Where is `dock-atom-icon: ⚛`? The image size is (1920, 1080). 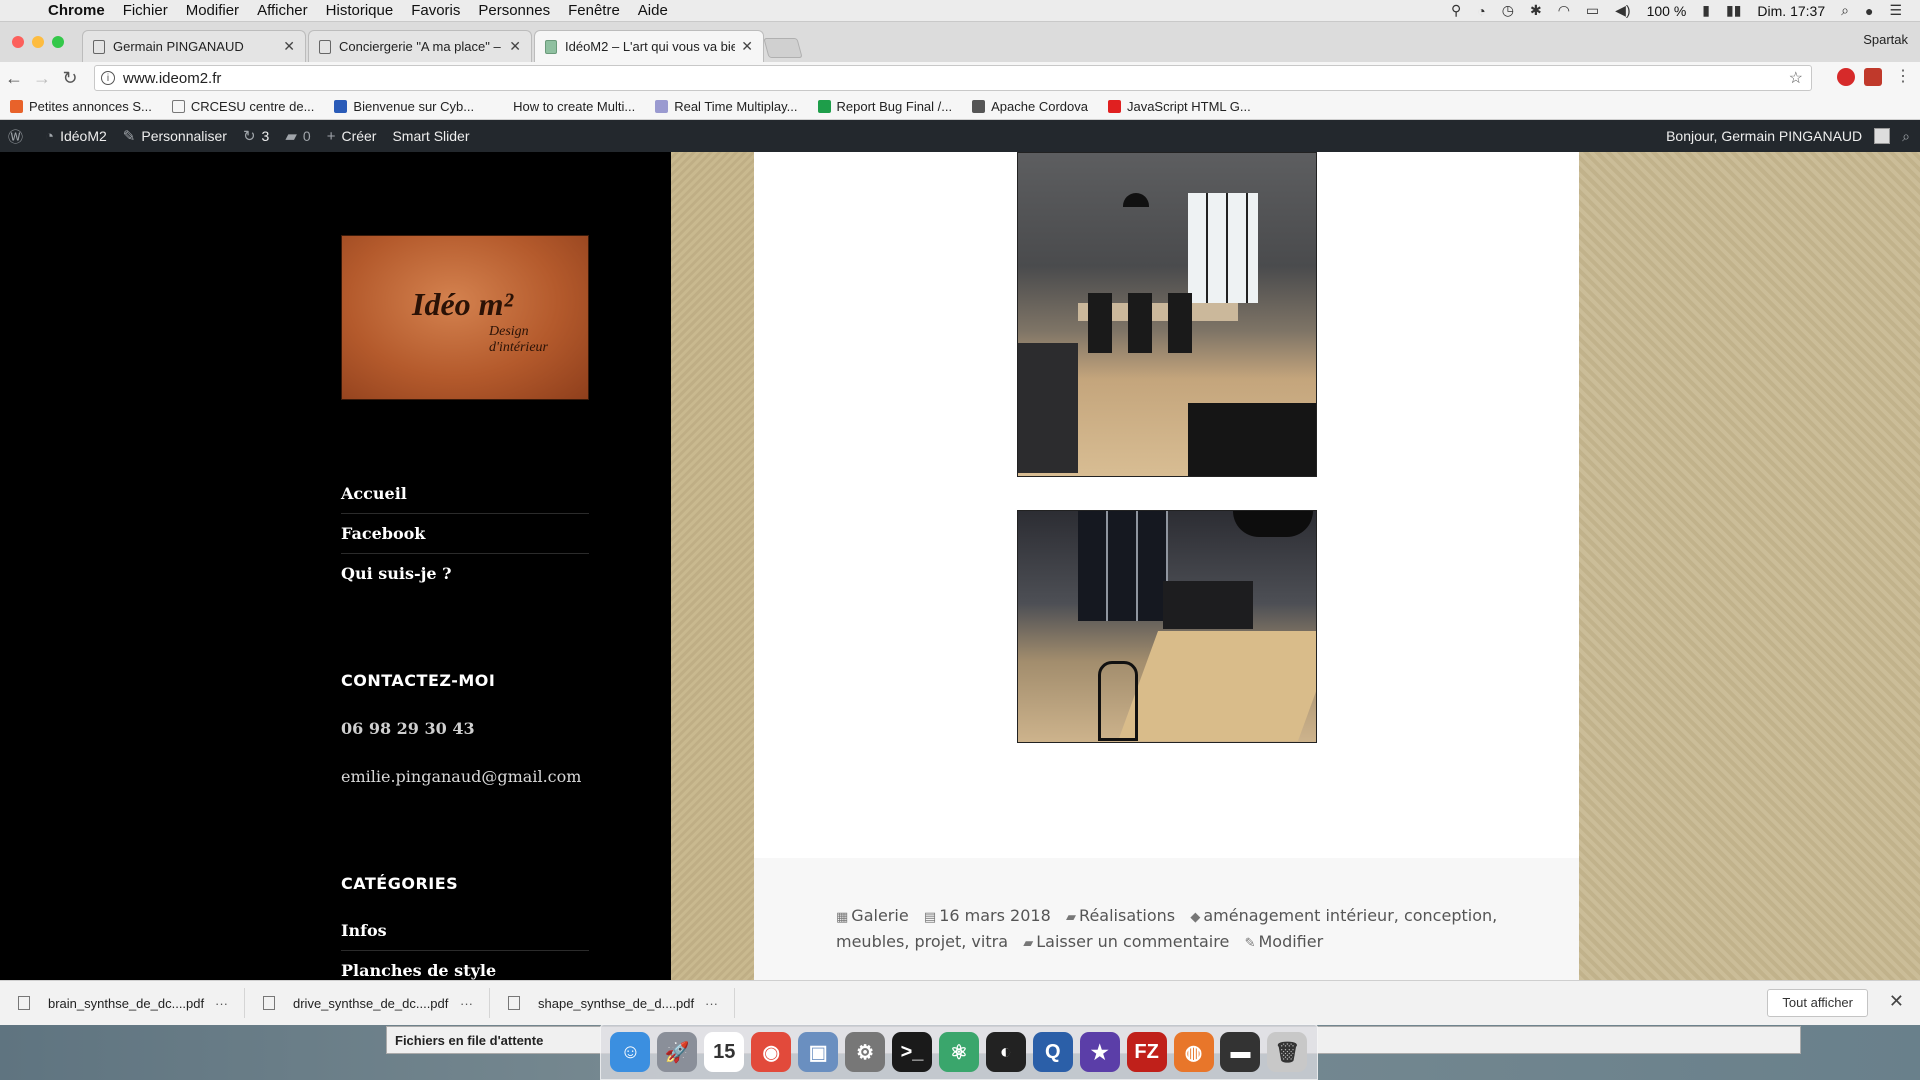
dock-atom-icon: ⚛ is located at coordinates (958, 1052).